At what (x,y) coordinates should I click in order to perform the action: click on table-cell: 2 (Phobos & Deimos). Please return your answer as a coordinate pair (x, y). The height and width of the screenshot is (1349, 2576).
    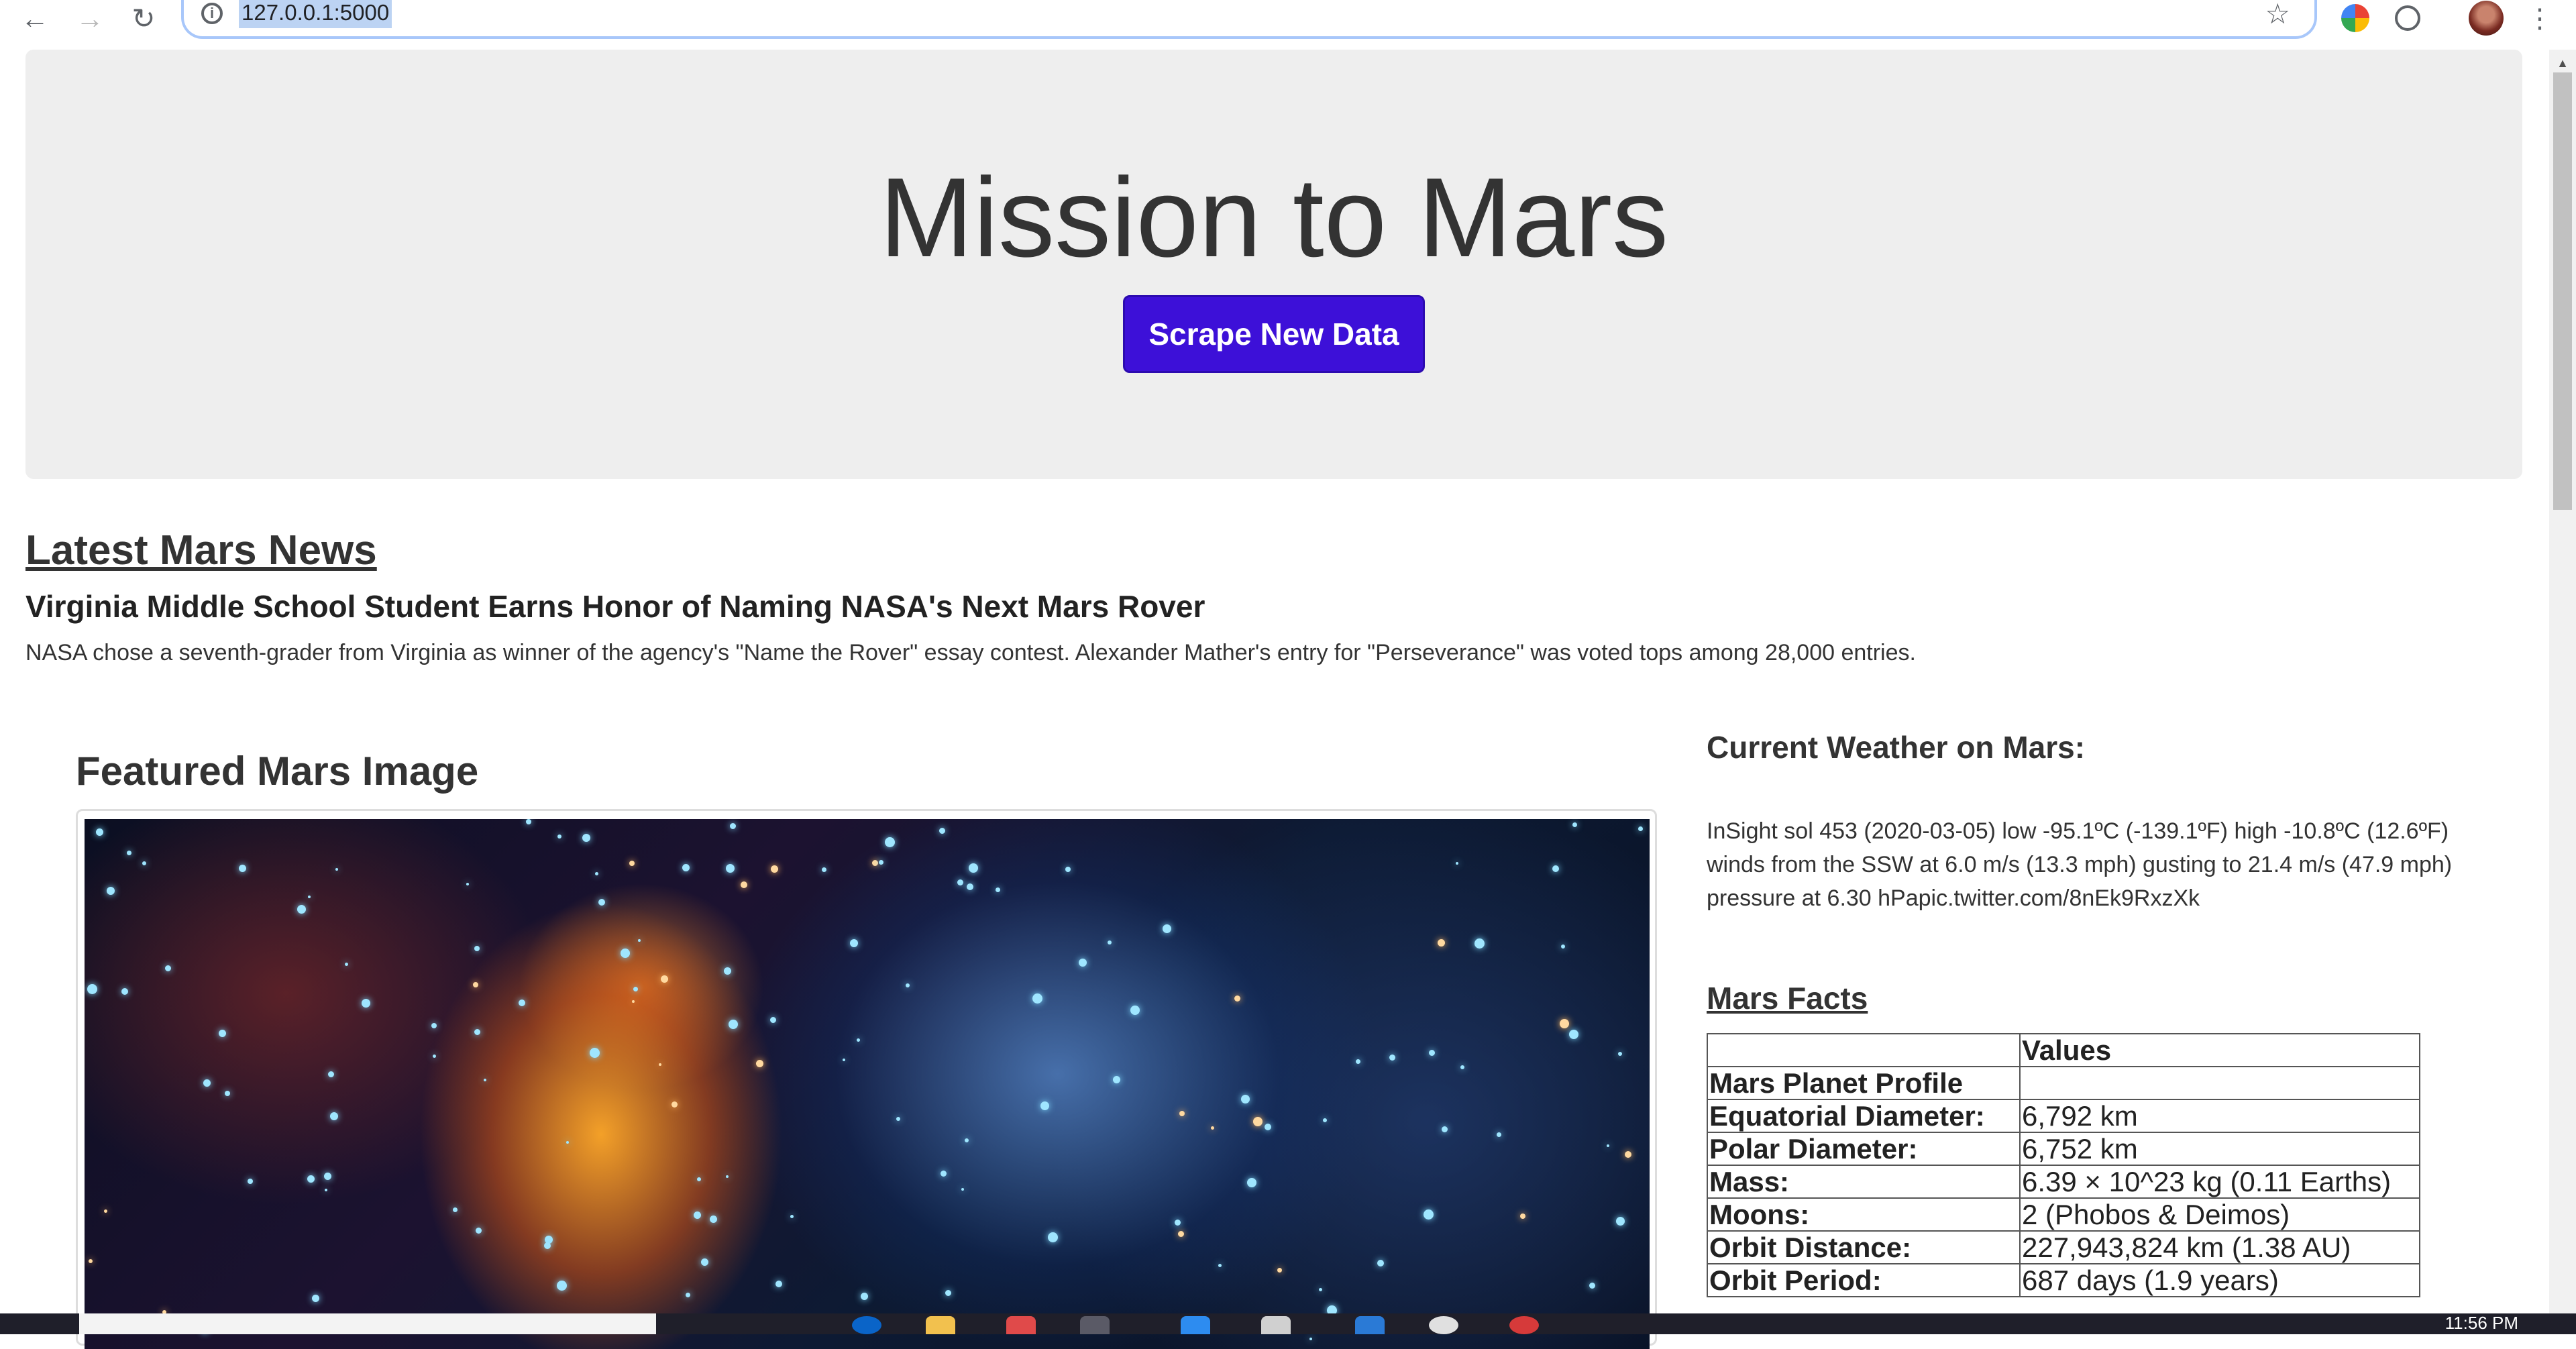
    Looking at the image, I should click on (2219, 1214).